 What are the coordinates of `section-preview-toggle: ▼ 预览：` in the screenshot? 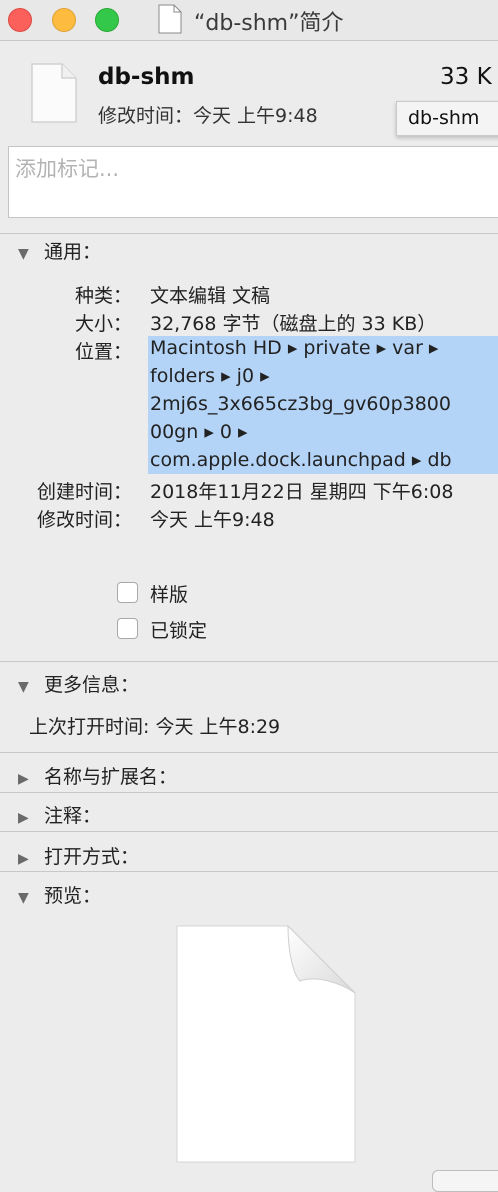 It's located at (59, 894).